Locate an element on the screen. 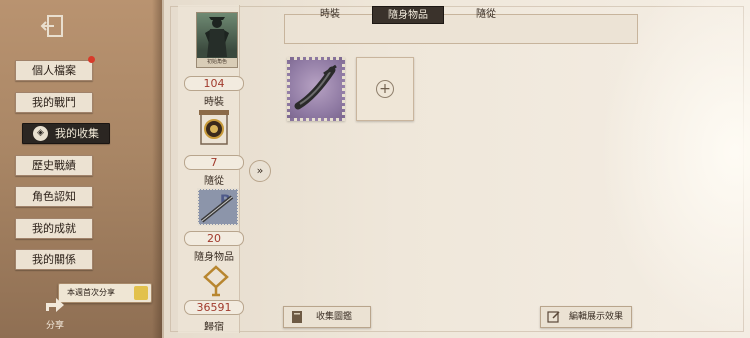 The image size is (750, 338). share-button is located at coordinates (55, 304).